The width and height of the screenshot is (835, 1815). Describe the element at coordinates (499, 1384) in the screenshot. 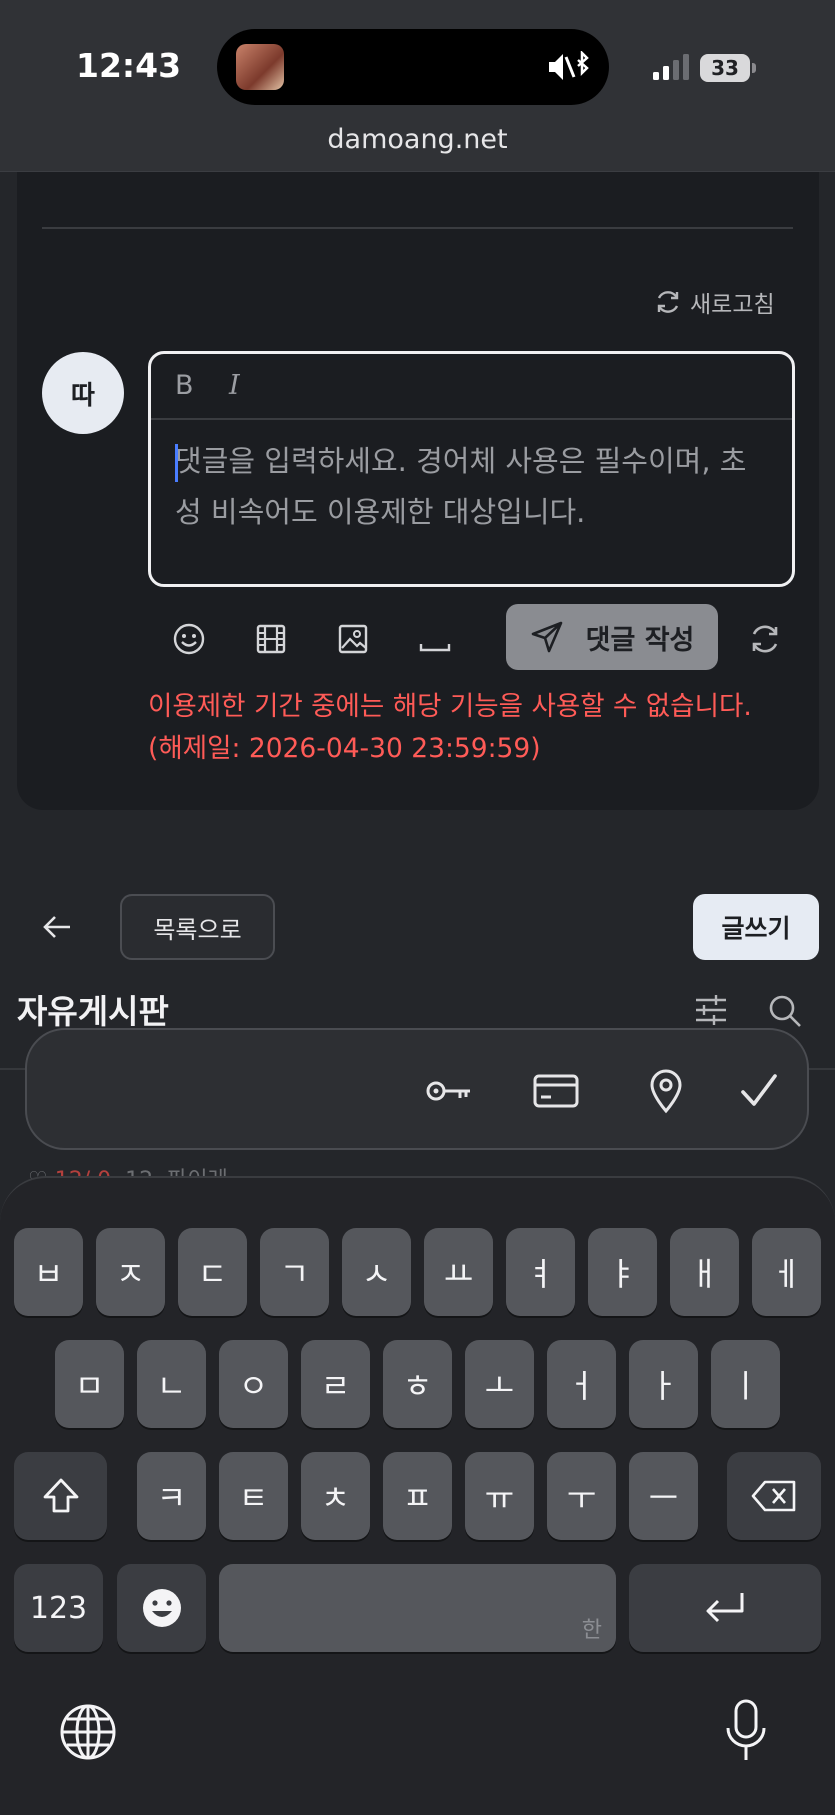

I see `key-2-6: ㅗ` at that location.